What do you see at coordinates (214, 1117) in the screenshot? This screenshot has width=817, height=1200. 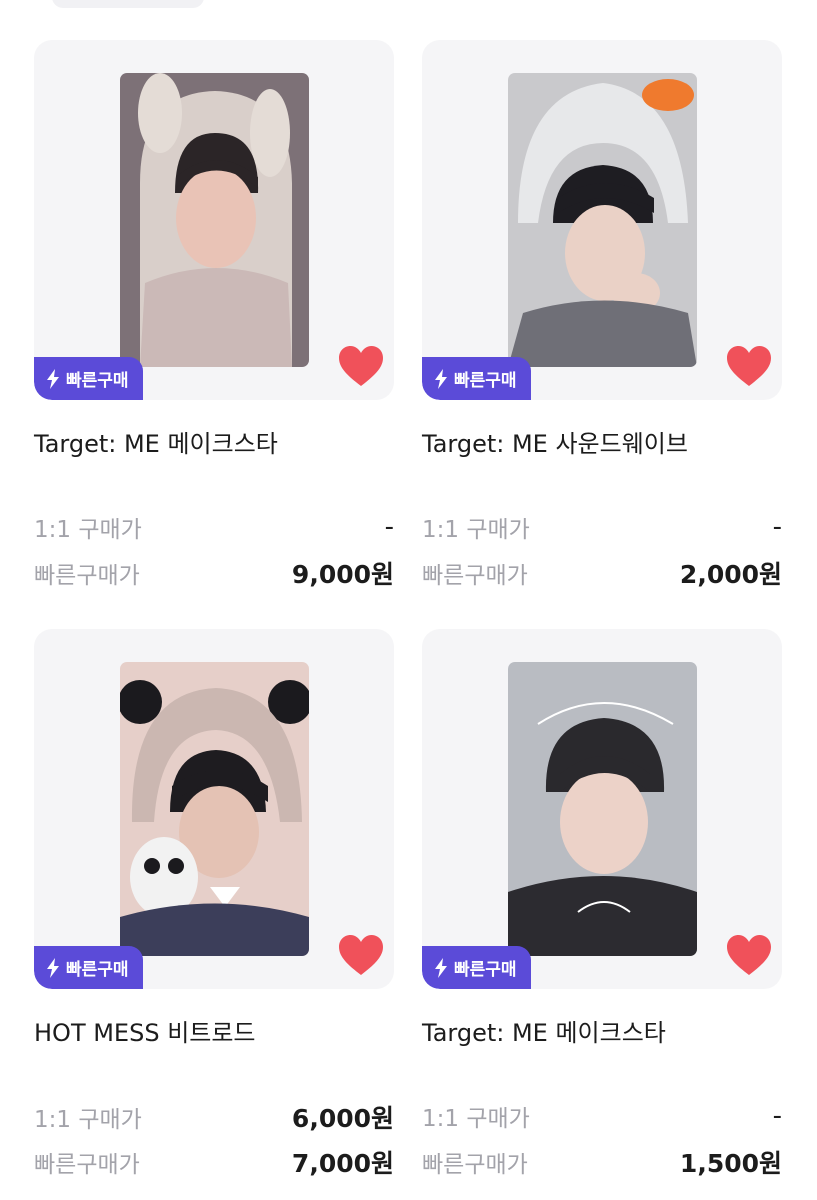 I see `one-to-one-price-row: 1:1 구매가 6,000원` at bounding box center [214, 1117].